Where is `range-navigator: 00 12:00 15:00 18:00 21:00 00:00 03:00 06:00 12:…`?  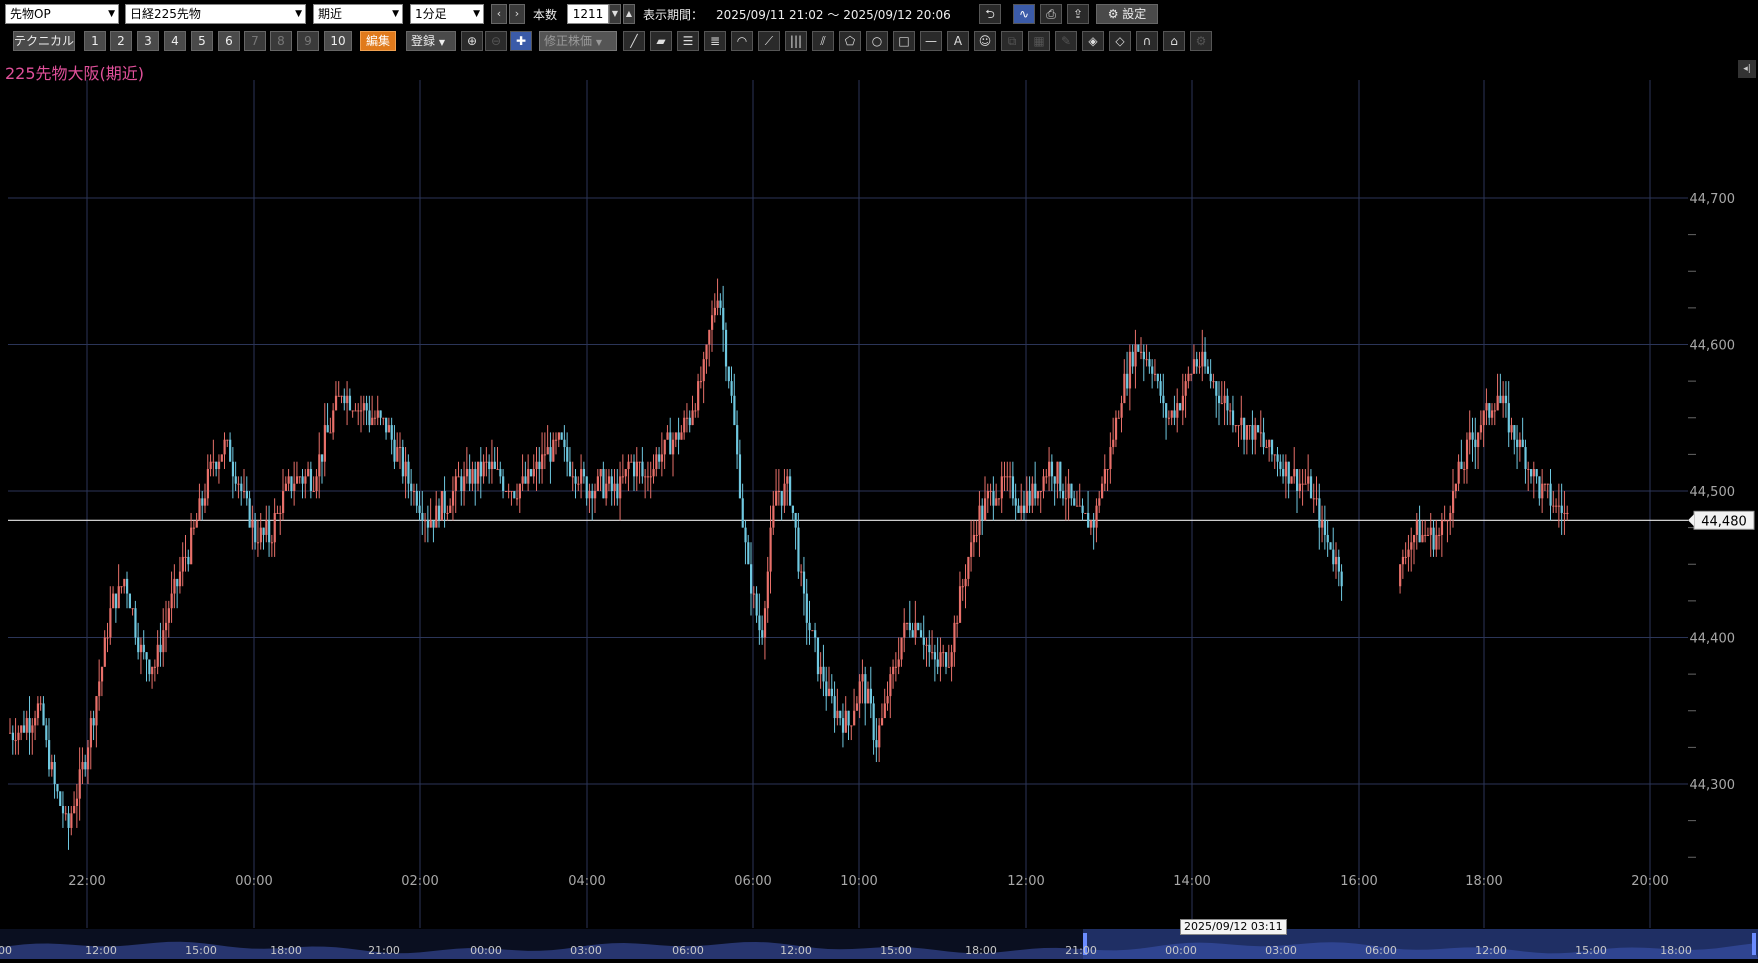
range-navigator: 00 12:00 15:00 18:00 21:00 00:00 03:00 06:00 12:… is located at coordinates (879, 944).